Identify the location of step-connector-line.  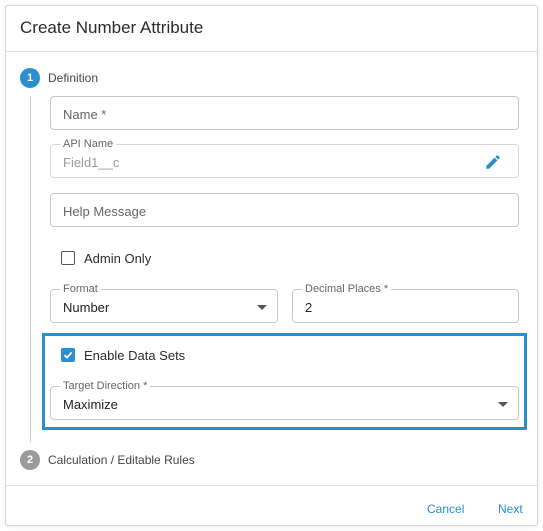
(30, 269).